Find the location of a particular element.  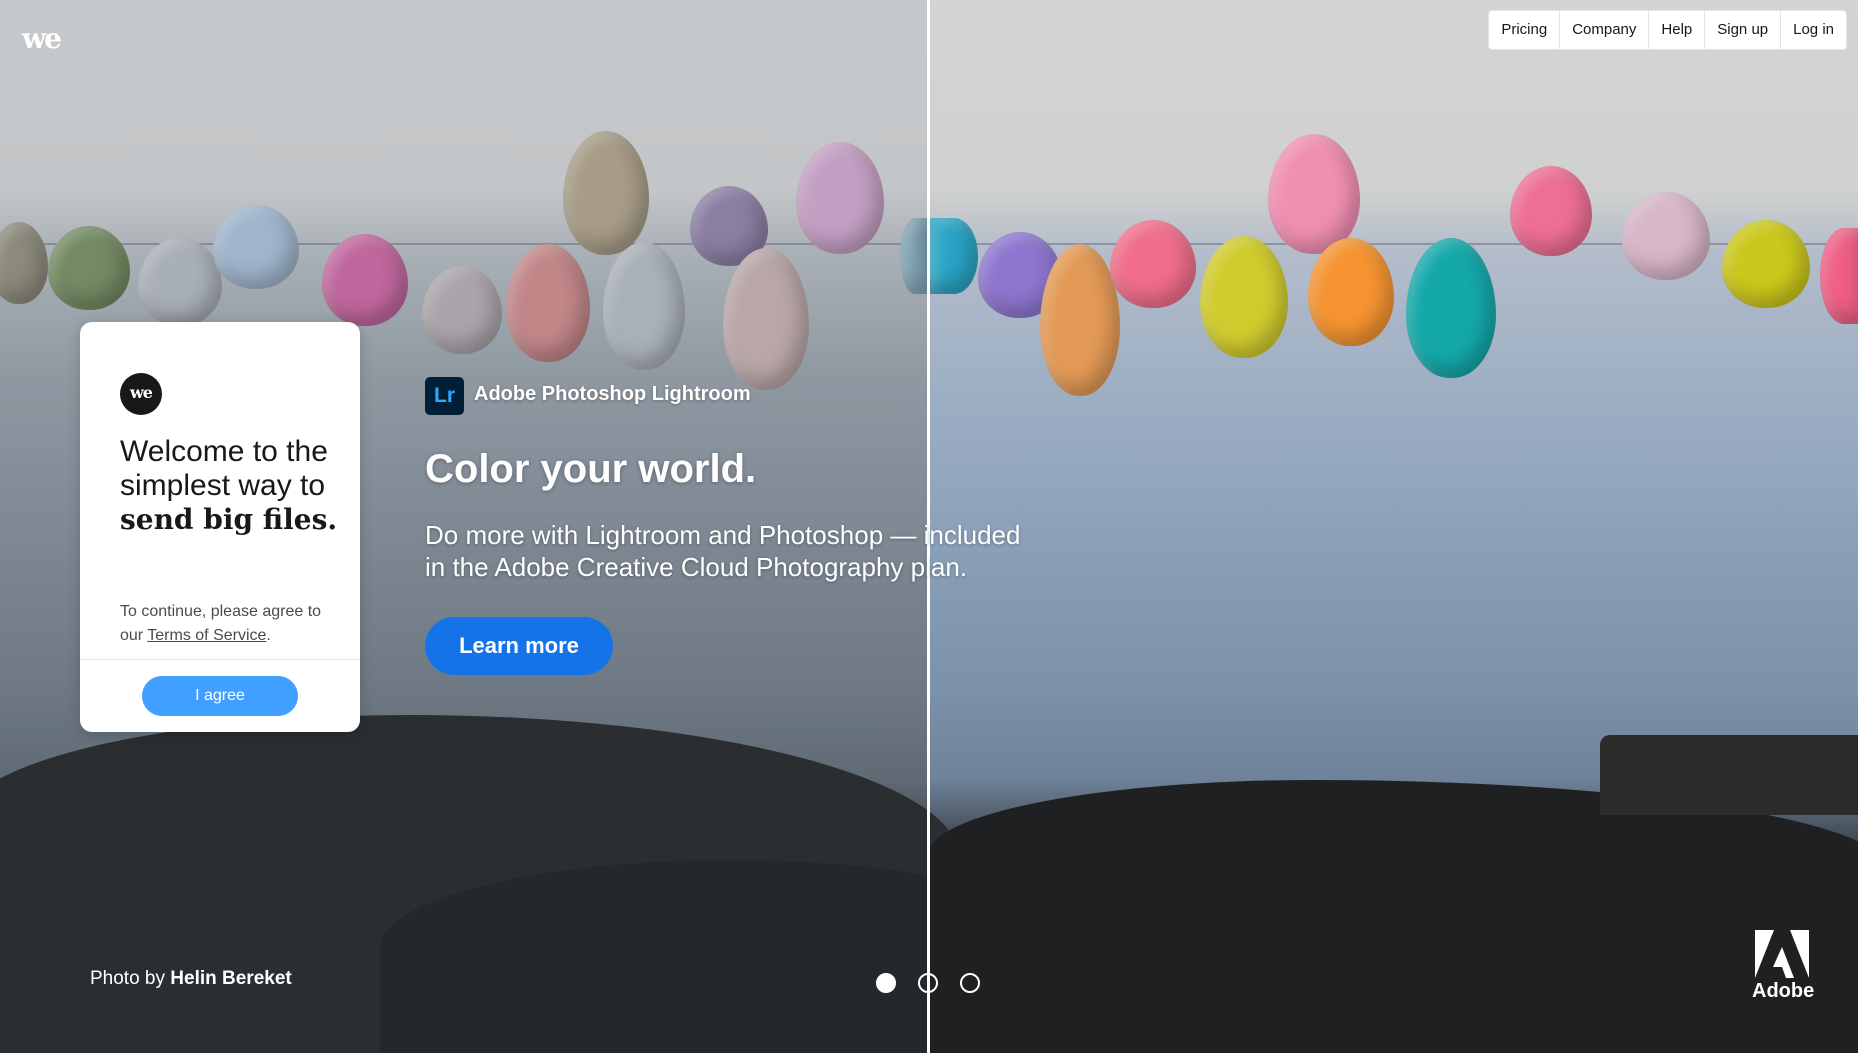

top-navigation: Pricing Company Help Sign up Log in is located at coordinates (1667, 30).